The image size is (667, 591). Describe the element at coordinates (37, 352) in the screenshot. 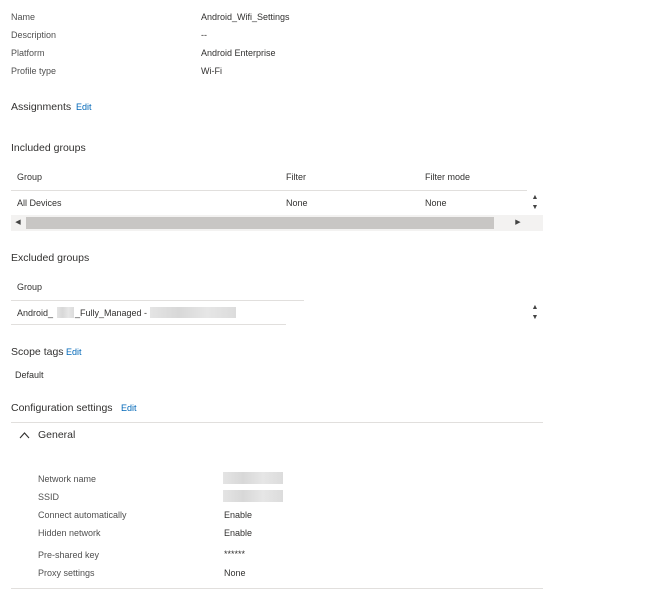

I see `scope-tags-title: Scope tags` at that location.